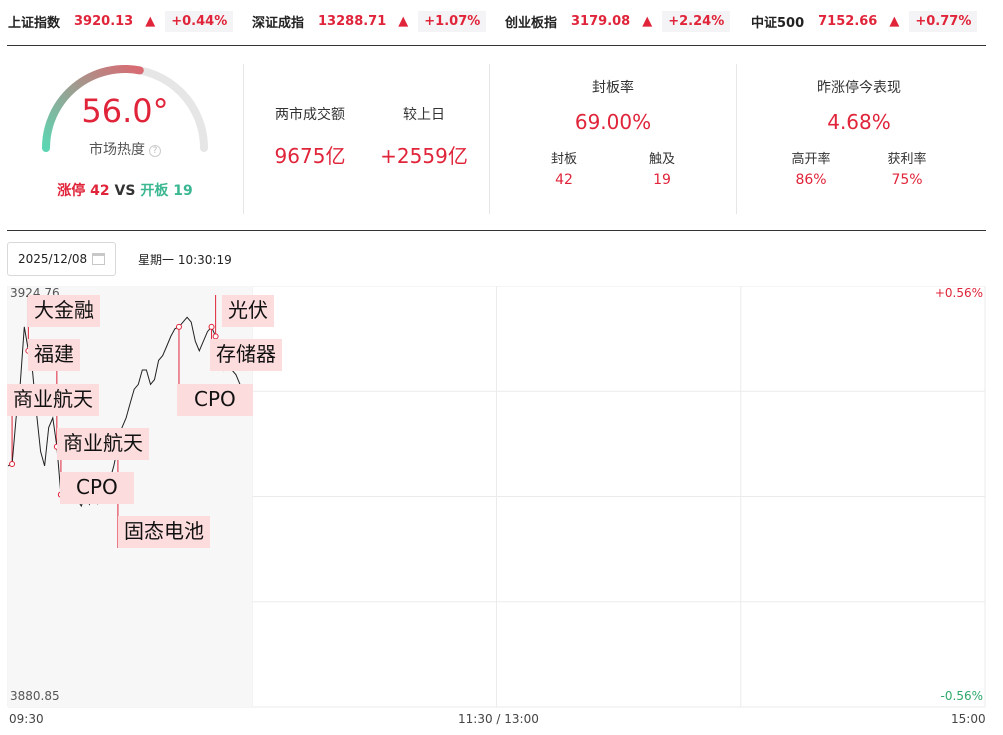 The height and width of the screenshot is (735, 1003). I want to click on index-price: 13288.71, so click(352, 21).